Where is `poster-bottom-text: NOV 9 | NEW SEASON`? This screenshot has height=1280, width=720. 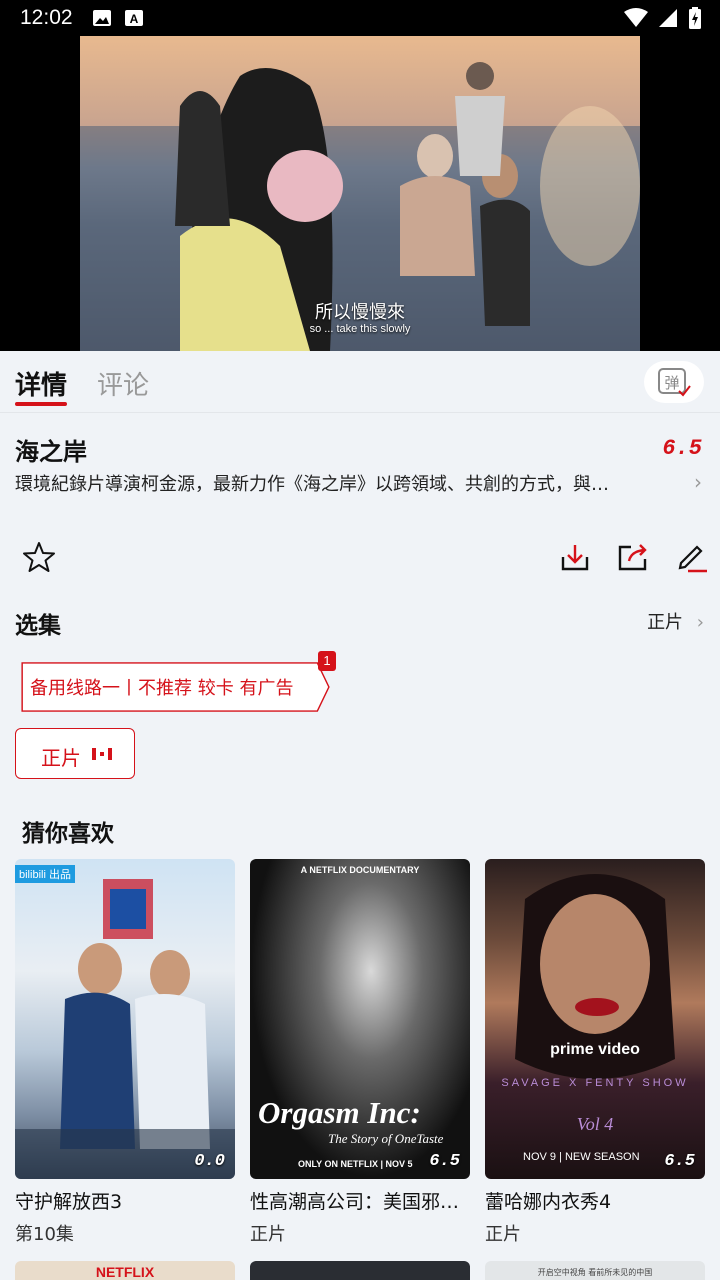
poster-bottom-text: NOV 9 | NEW SEASON is located at coordinates (581, 1157).